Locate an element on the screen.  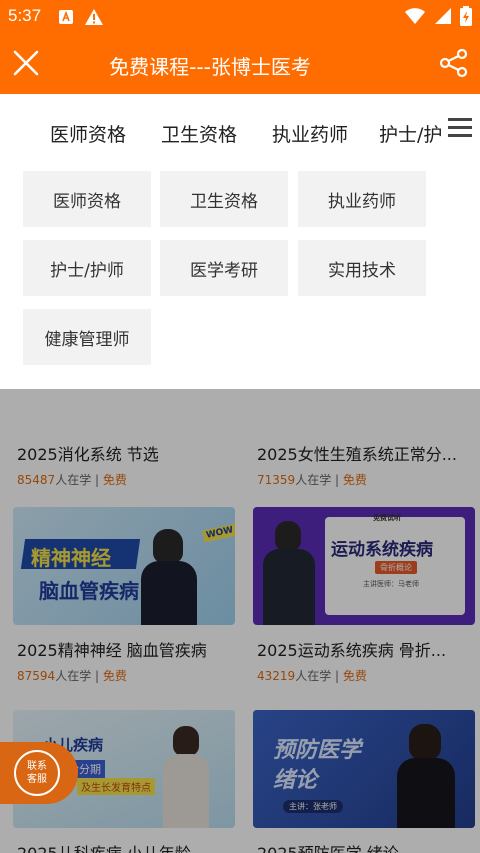
category-menu-button is located at coordinates (460, 128).